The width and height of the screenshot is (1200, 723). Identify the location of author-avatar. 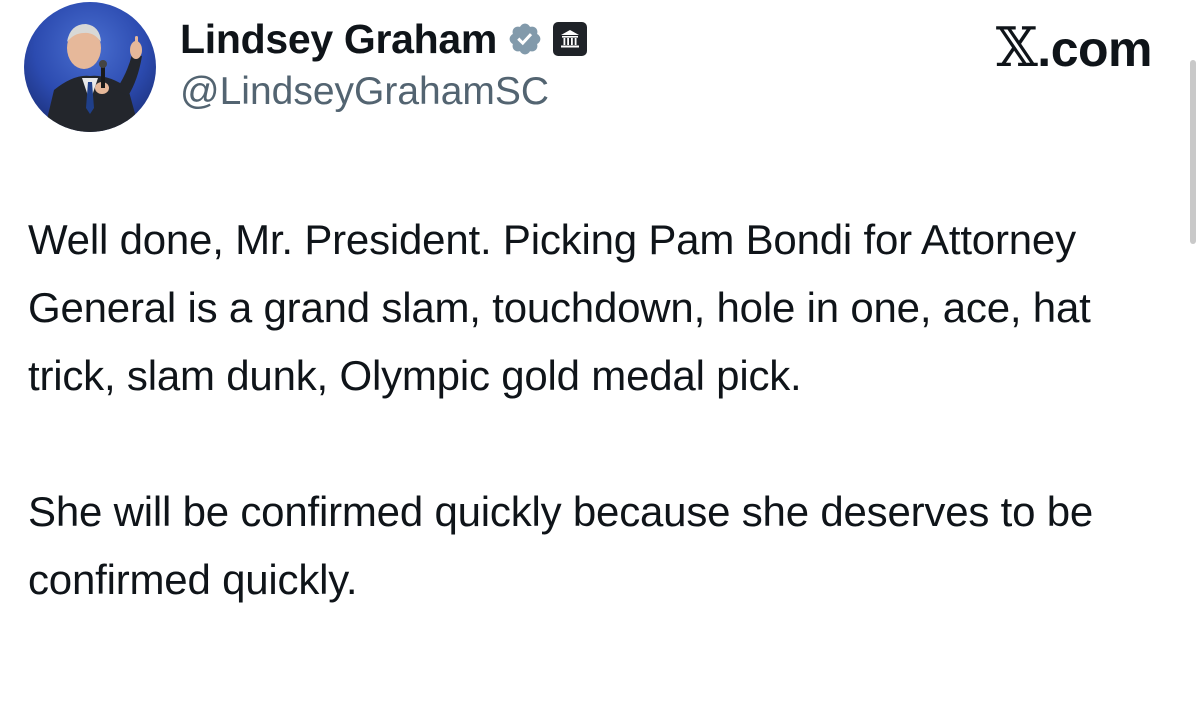
(90, 67).